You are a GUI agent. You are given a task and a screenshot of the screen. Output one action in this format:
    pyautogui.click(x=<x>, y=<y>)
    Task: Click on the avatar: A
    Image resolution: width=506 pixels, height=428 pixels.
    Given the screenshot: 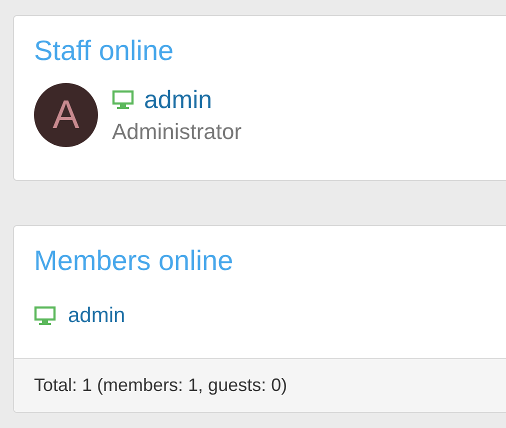 What is the action you would take?
    pyautogui.click(x=66, y=115)
    